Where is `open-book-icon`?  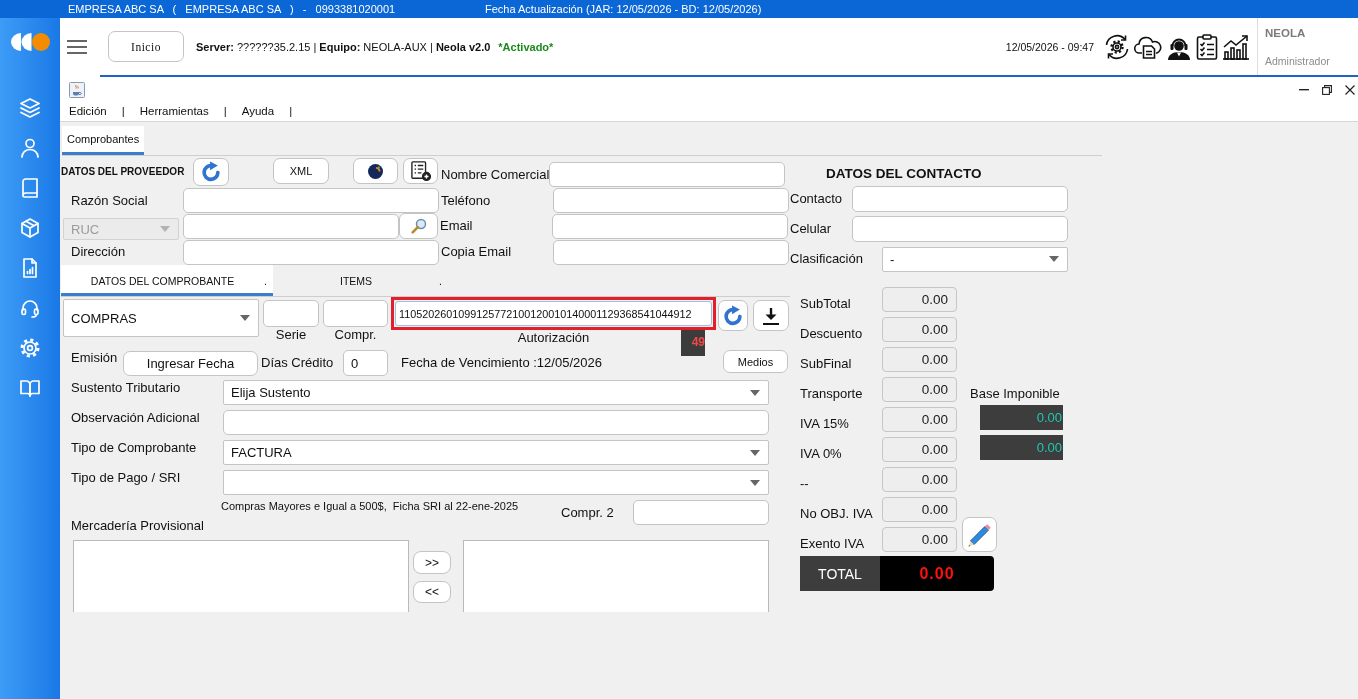
open-book-icon is located at coordinates (30, 388).